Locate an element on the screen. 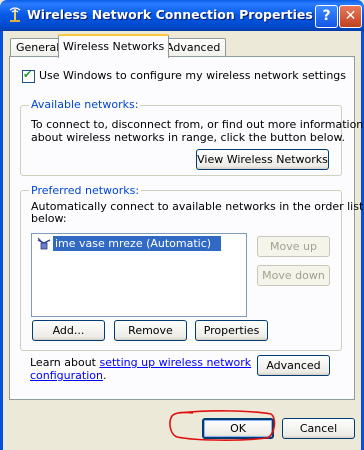 The image size is (364, 450). learn-about-prefix: Learn about is located at coordinates (65, 362).